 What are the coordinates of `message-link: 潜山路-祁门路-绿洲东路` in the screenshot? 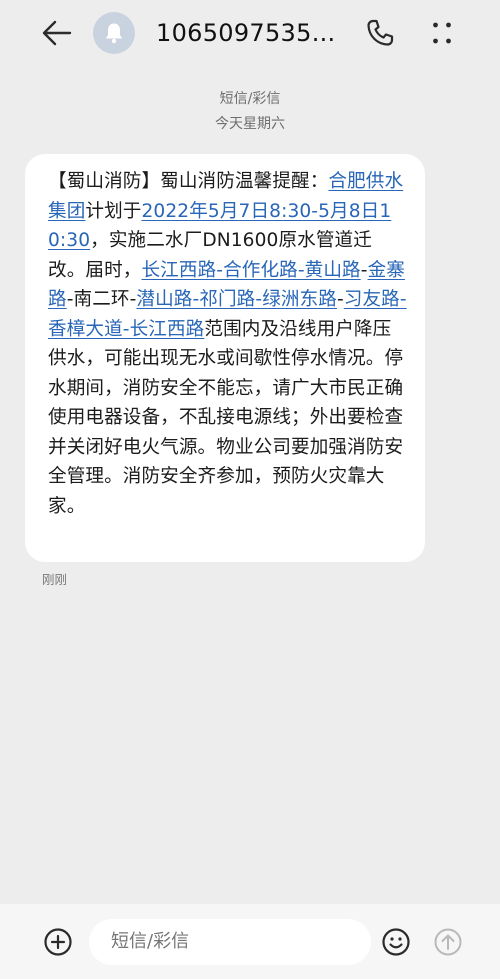 It's located at (236, 299).